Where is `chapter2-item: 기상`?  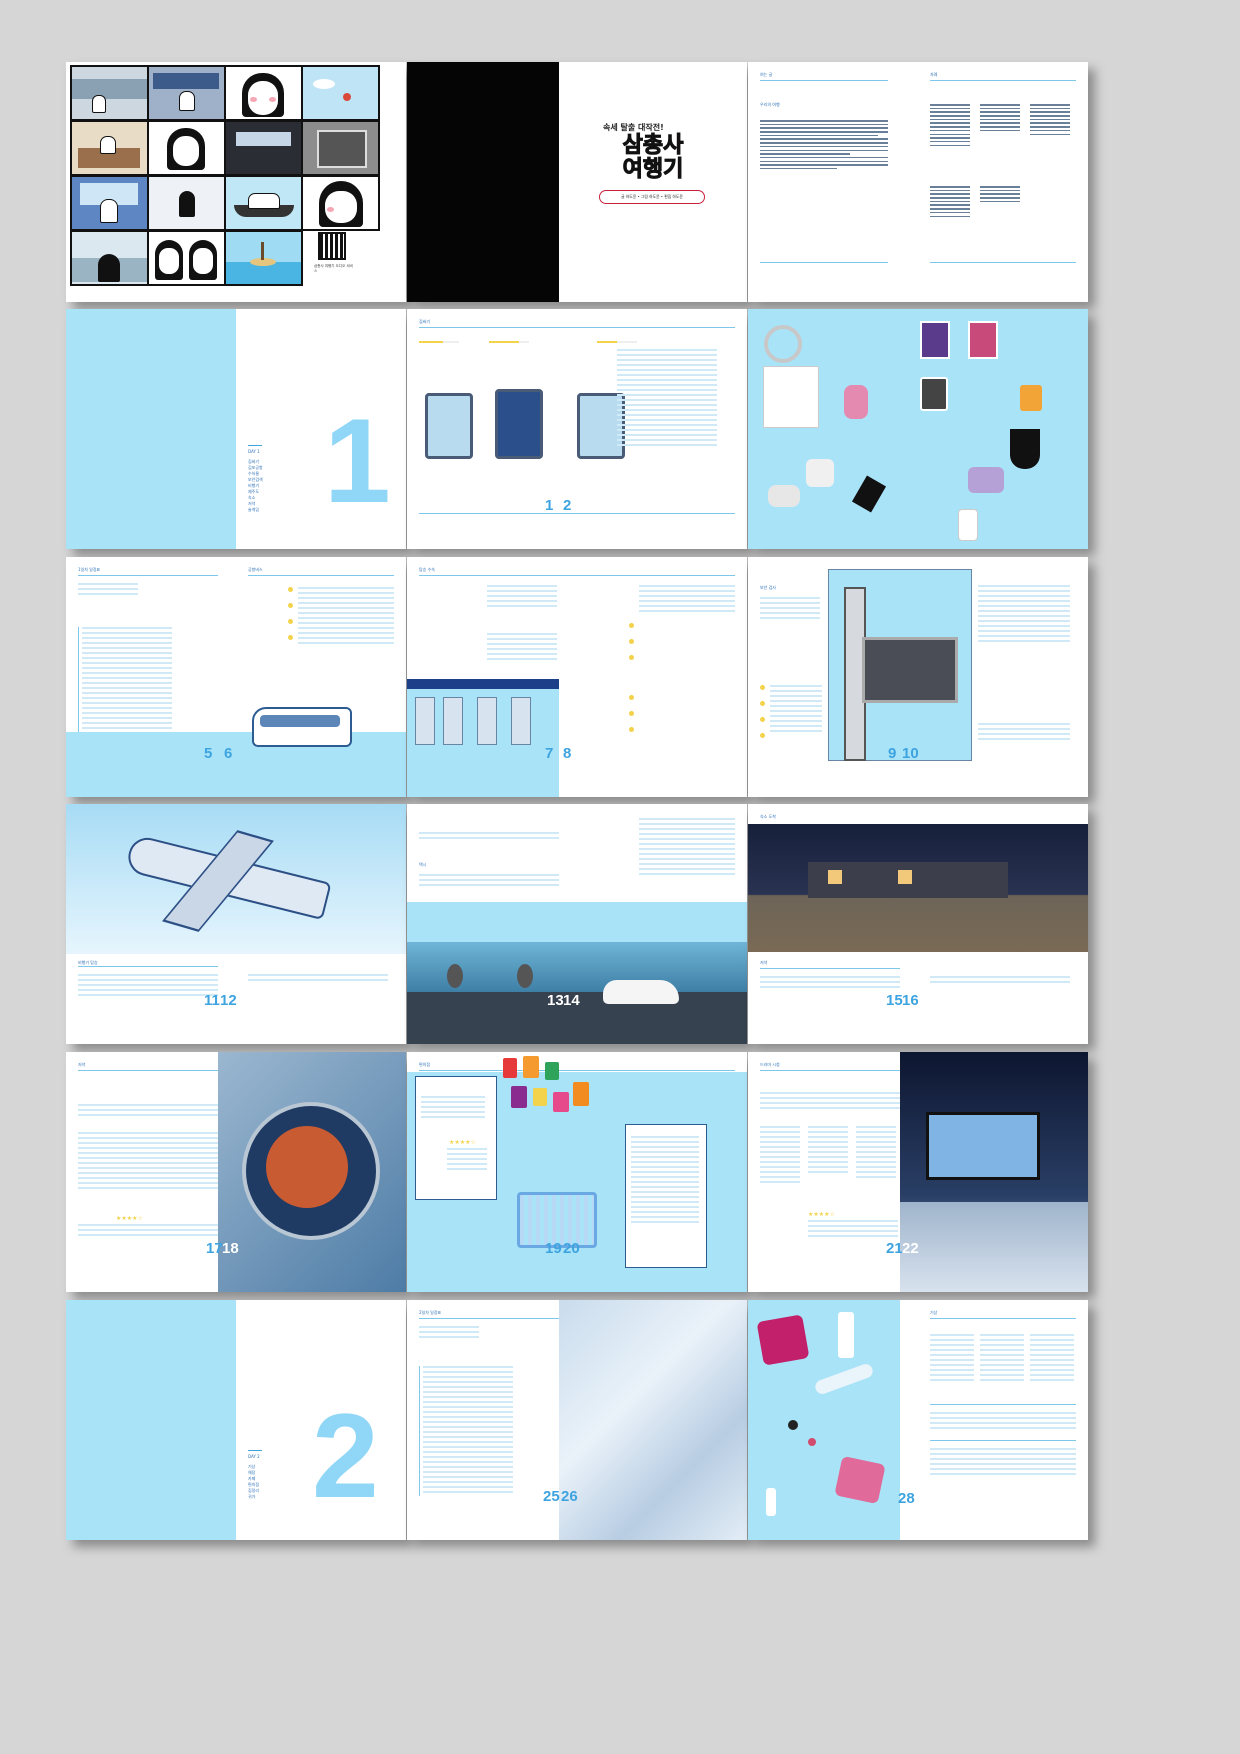
chapter2-item: 기상 is located at coordinates (252, 1466).